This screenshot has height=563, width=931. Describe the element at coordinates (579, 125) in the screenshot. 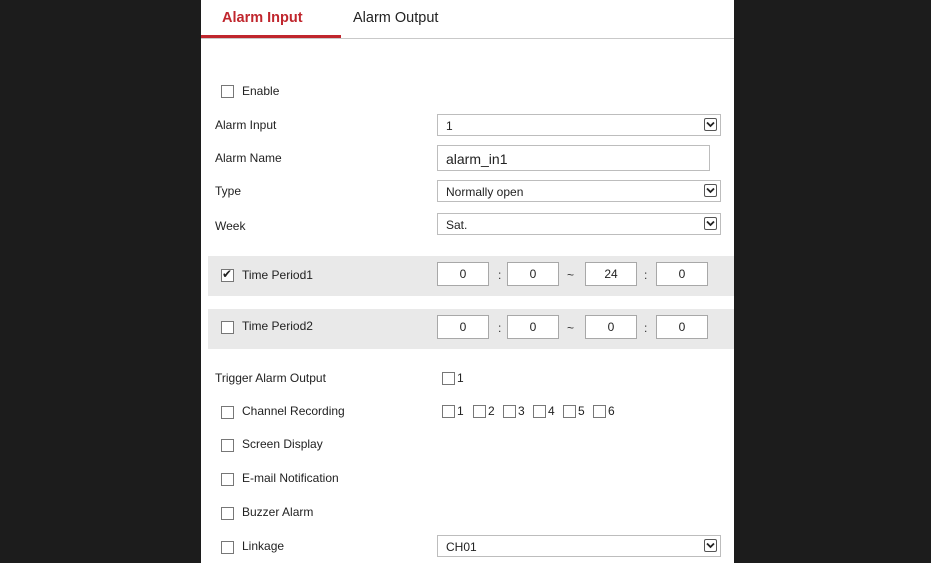

I see `alarm-input-select: 1` at that location.